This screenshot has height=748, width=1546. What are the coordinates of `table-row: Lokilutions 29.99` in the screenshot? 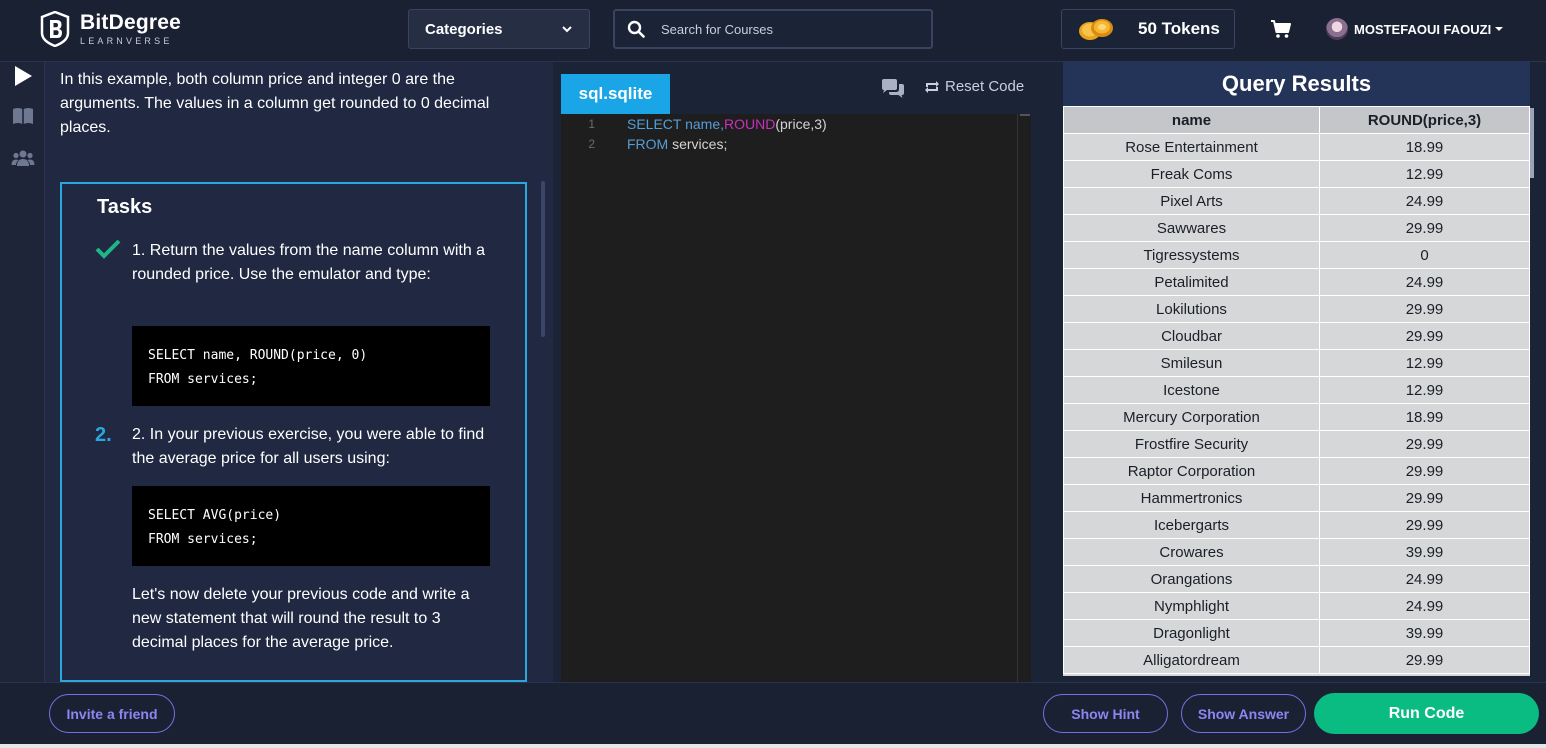 It's located at (1296, 309).